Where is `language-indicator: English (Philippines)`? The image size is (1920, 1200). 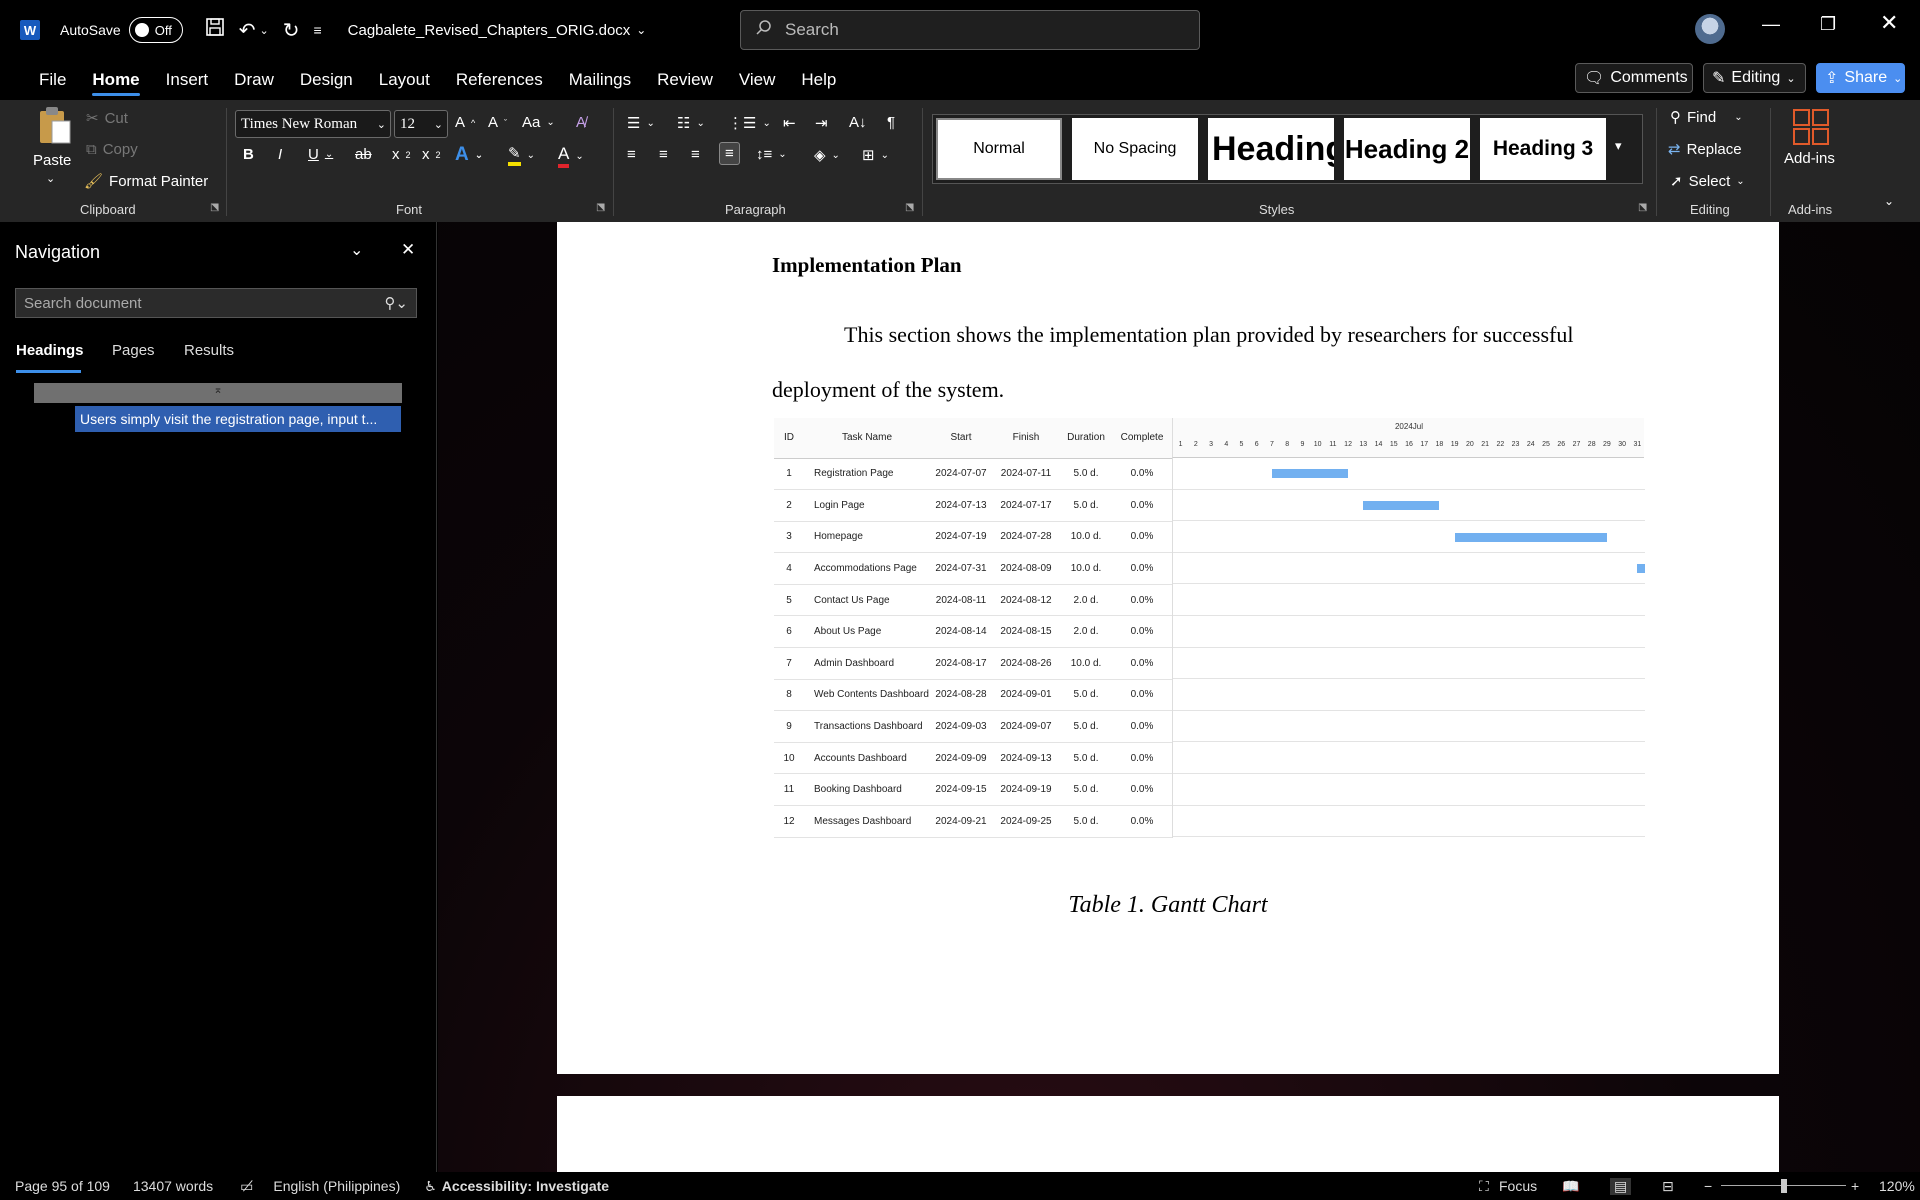
language-indicator: English (Philippines) is located at coordinates (336, 1186).